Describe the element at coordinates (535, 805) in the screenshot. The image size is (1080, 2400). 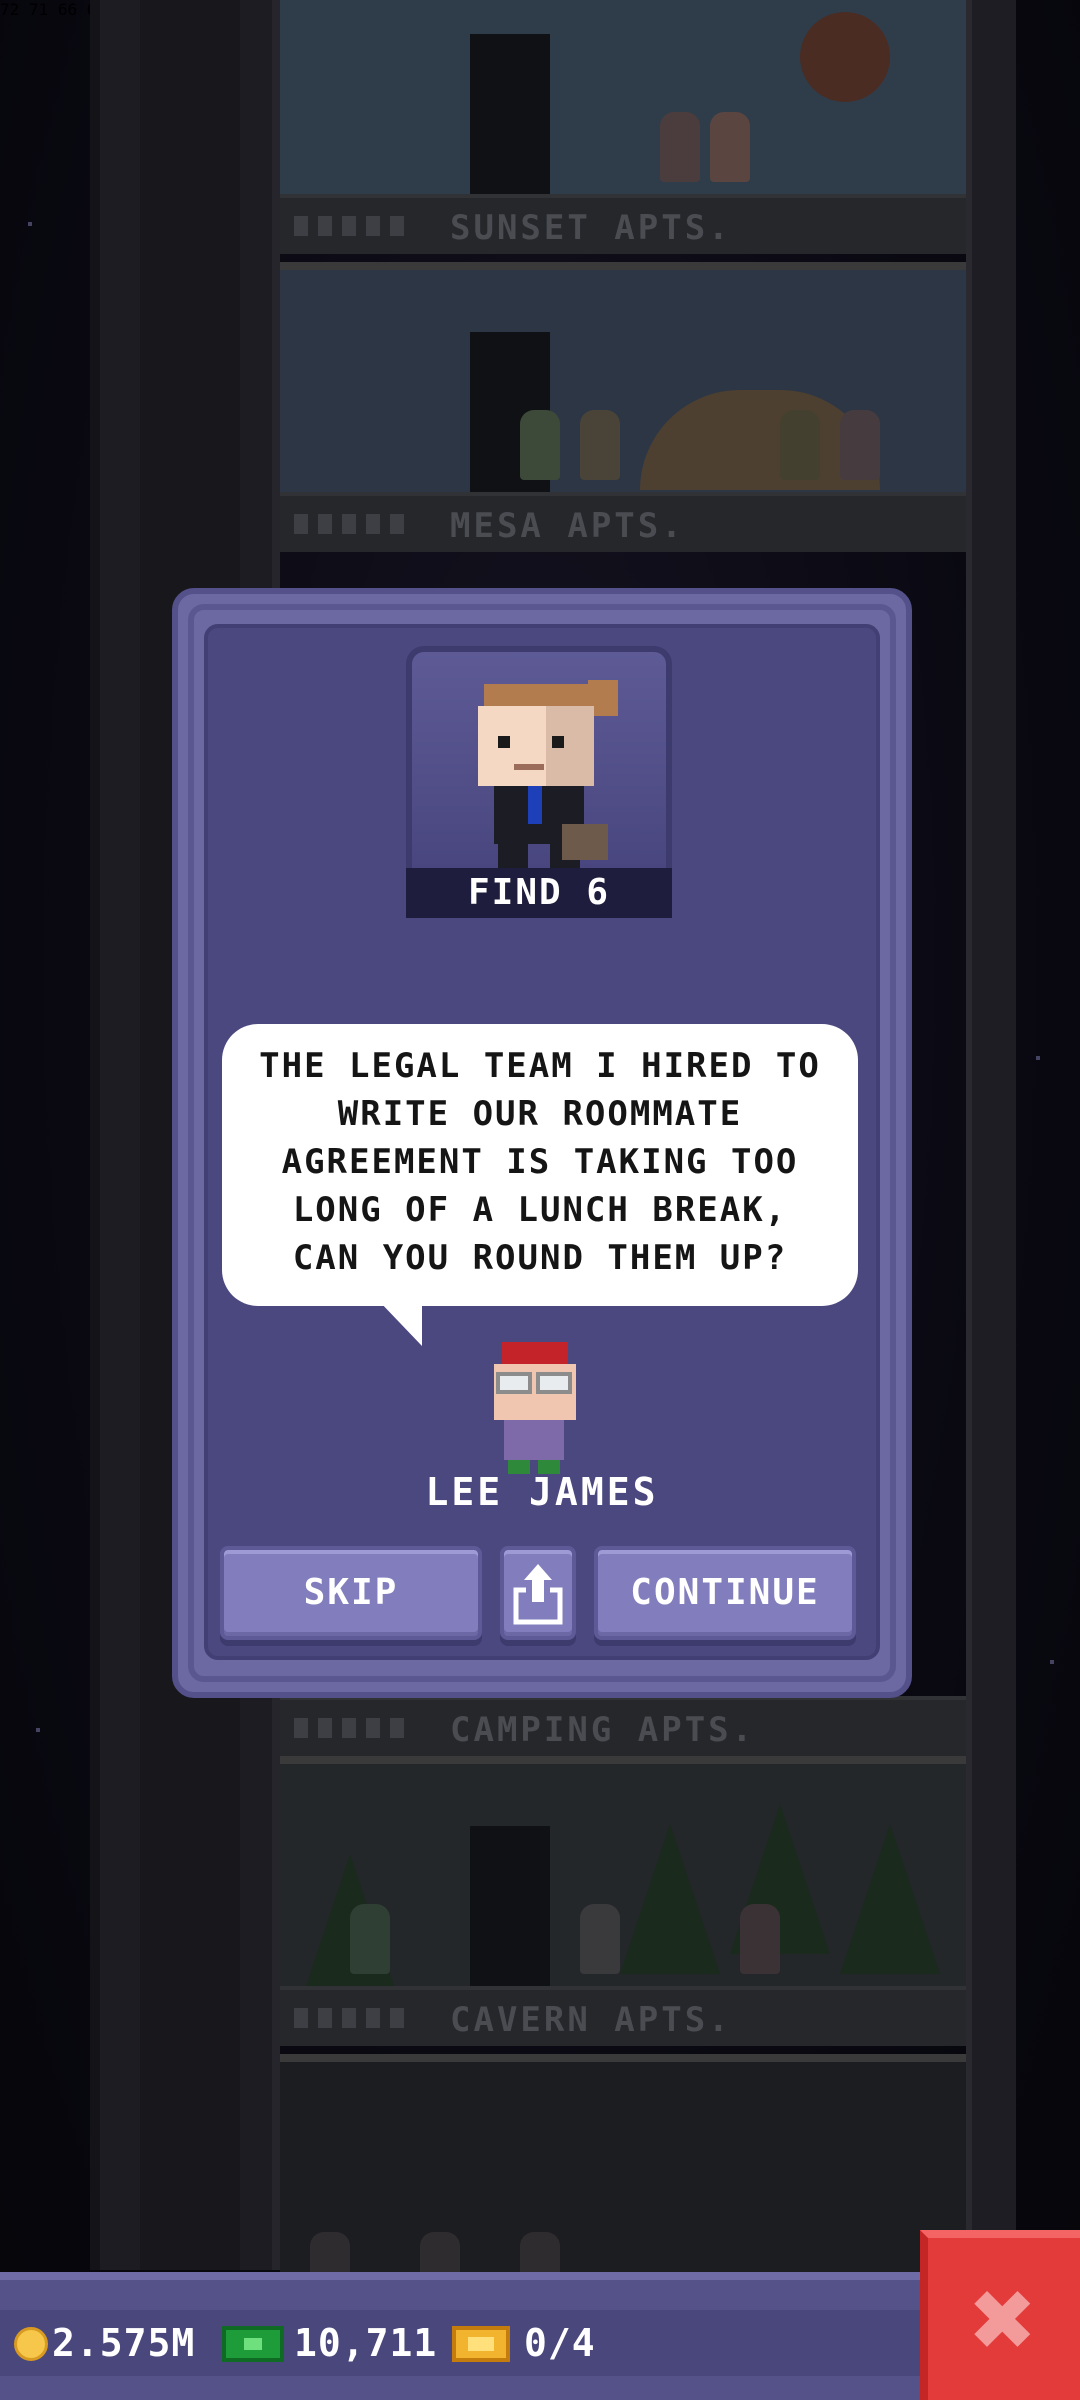
I see `lawyer-tie` at that location.